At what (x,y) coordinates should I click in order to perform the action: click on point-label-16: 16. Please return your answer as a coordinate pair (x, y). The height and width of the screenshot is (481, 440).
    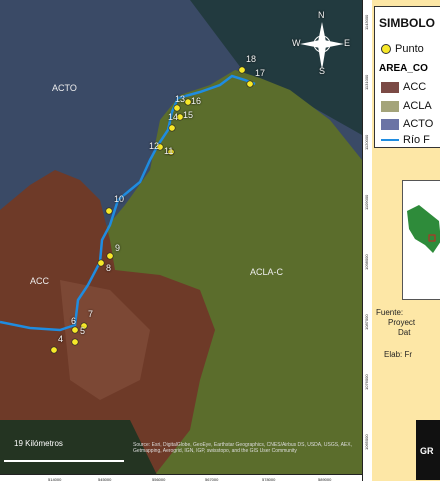
    Looking at the image, I should click on (196, 101).